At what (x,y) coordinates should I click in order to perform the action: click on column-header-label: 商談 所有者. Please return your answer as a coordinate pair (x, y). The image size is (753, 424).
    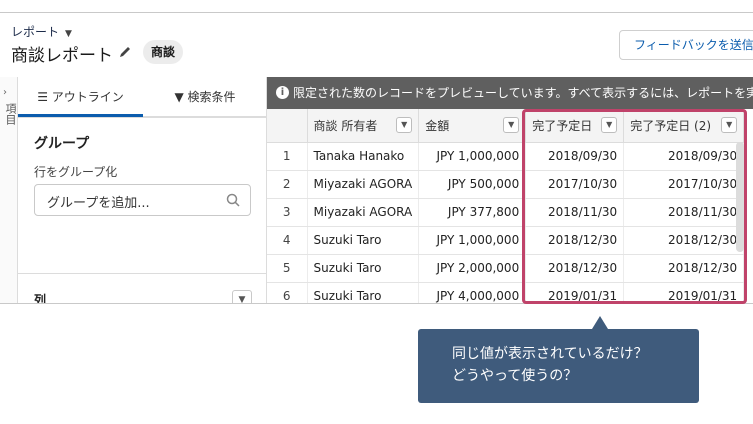
    Looking at the image, I should click on (345, 125).